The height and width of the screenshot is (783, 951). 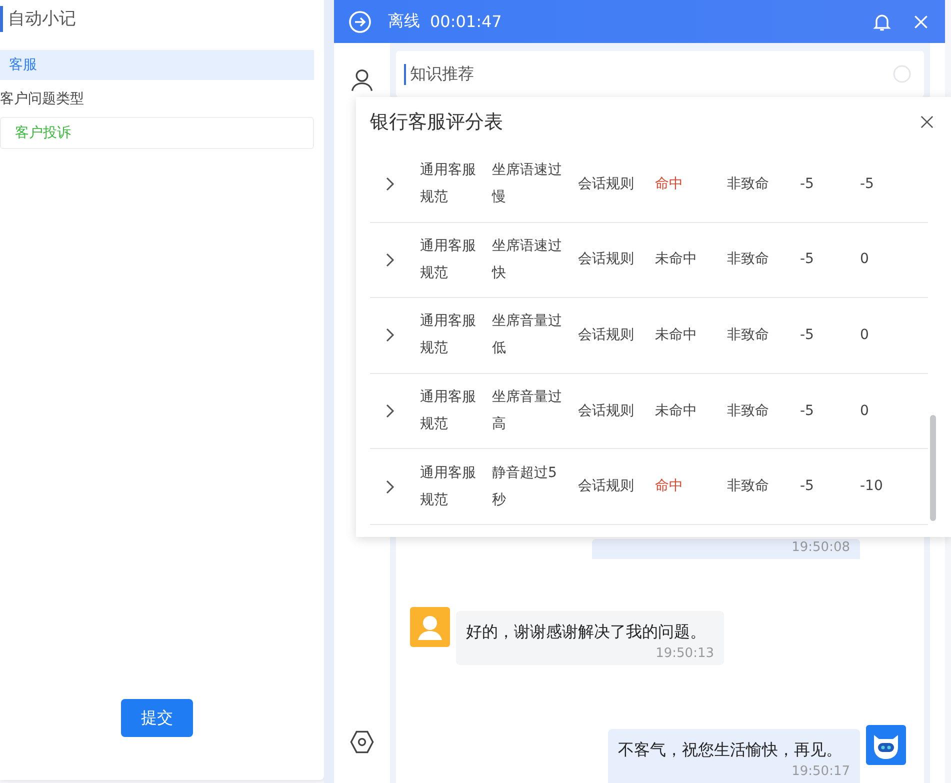 What do you see at coordinates (927, 122) in the screenshot?
I see `close-icon` at bounding box center [927, 122].